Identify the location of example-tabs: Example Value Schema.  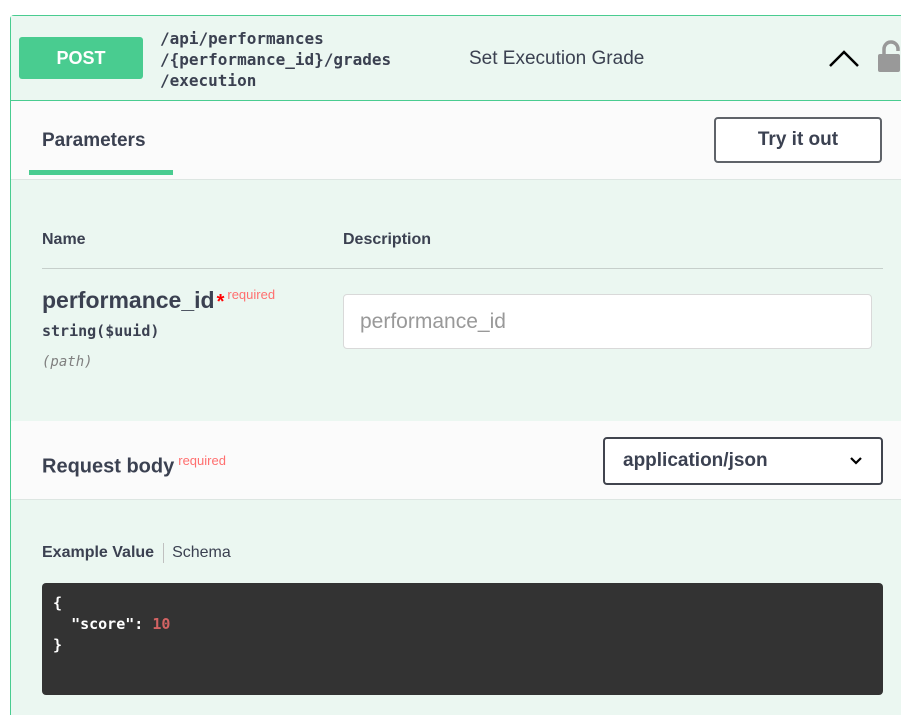
(136, 553).